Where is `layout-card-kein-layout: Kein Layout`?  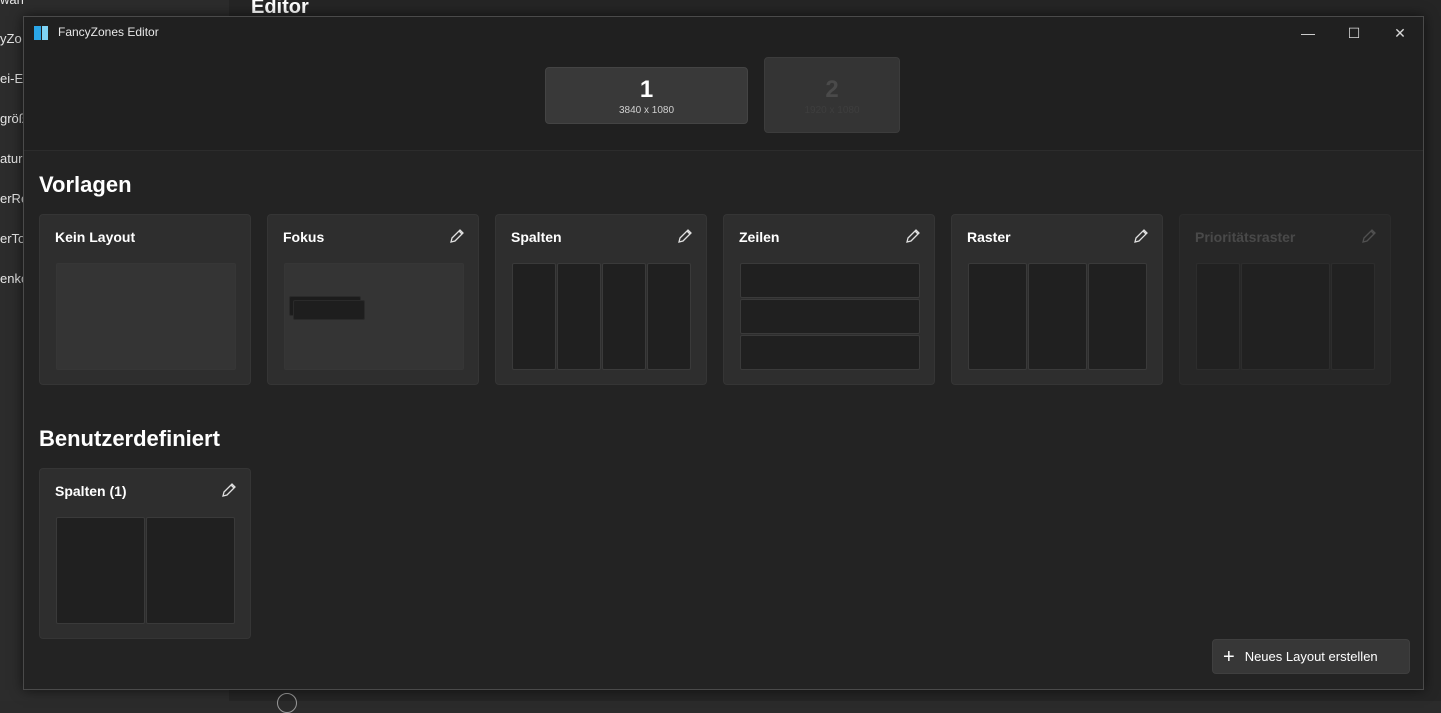 layout-card-kein-layout: Kein Layout is located at coordinates (145, 299).